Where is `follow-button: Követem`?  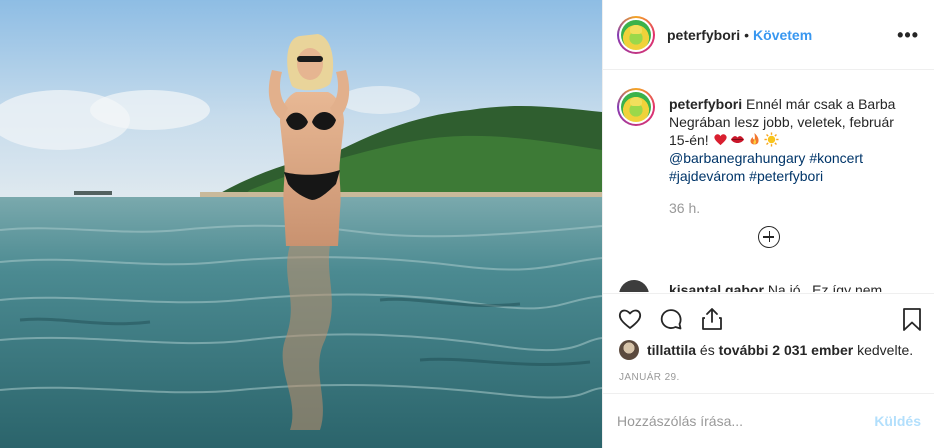
follow-button: Követem is located at coordinates (782, 35).